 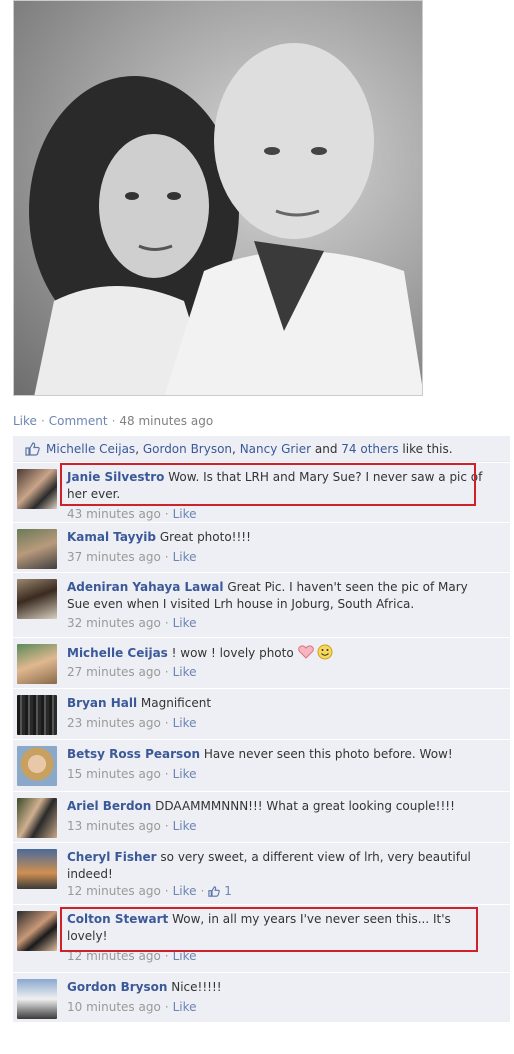 I want to click on comment-author: Colton Stewart, so click(x=117, y=919).